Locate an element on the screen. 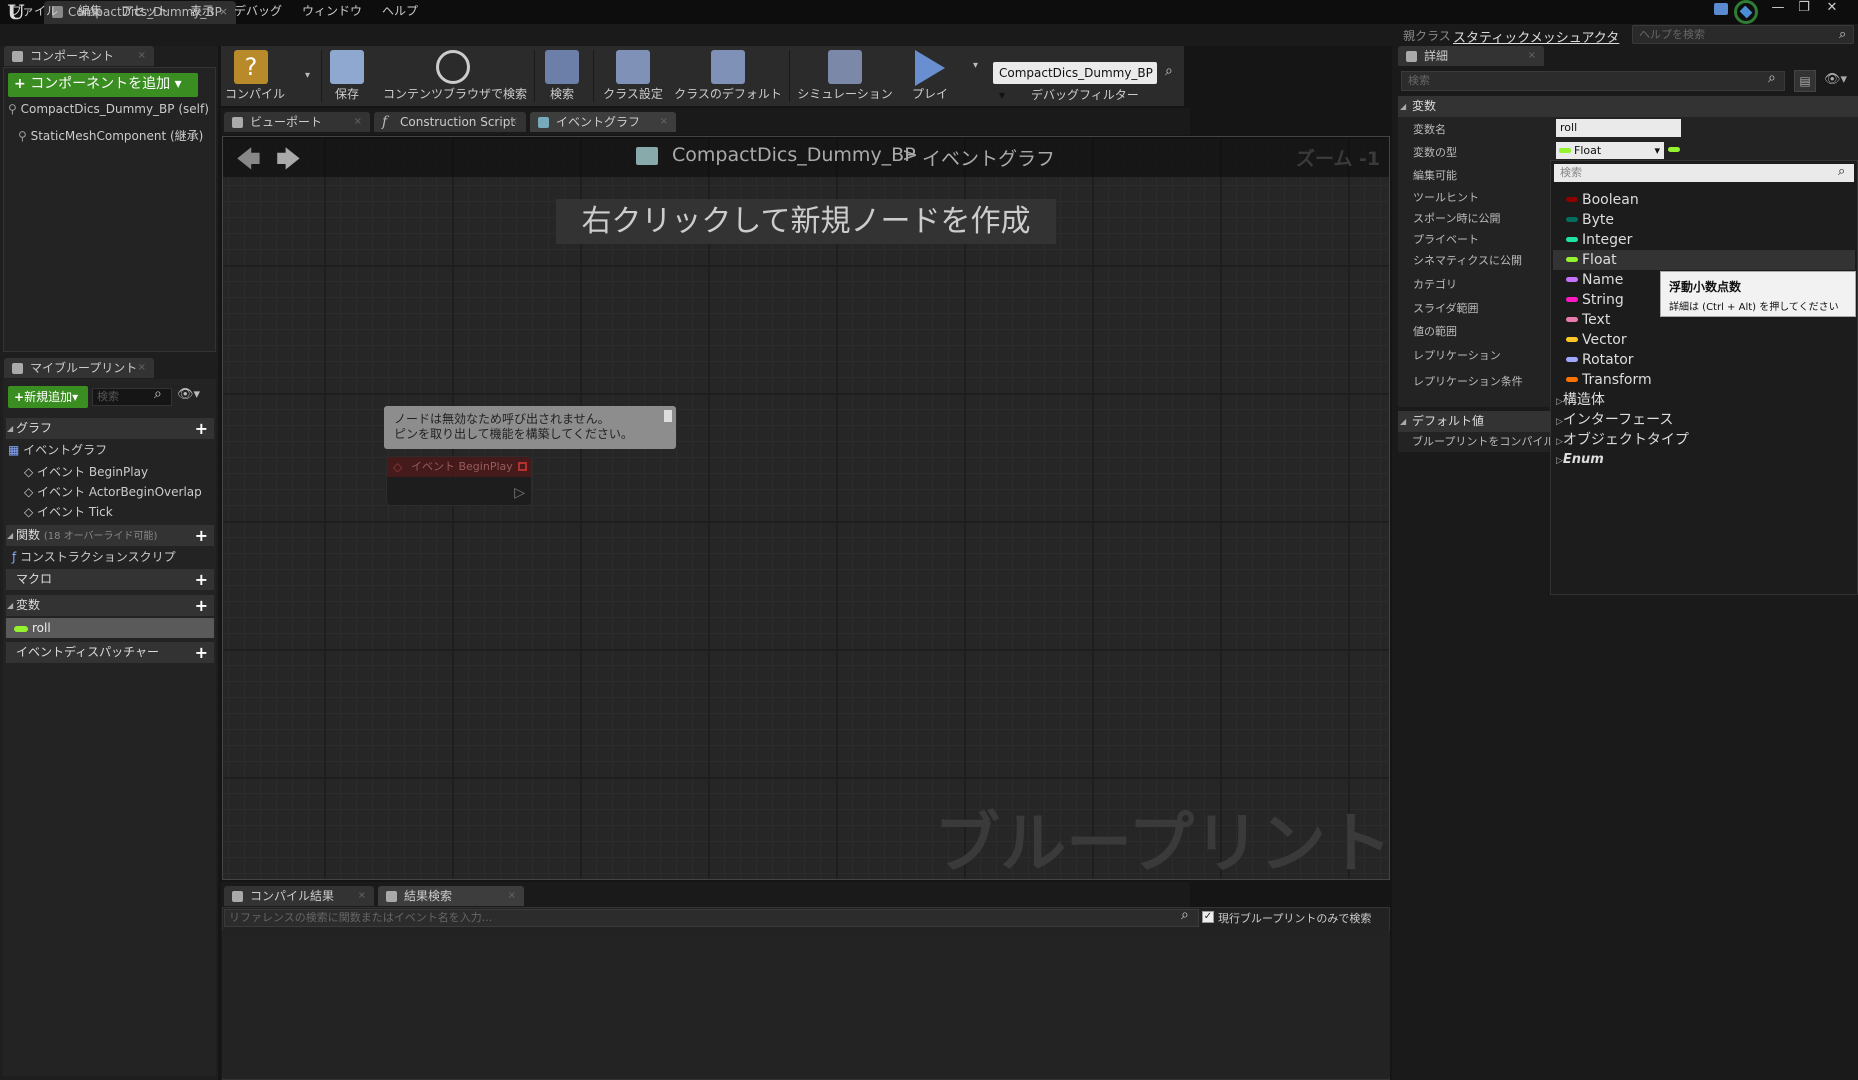 This screenshot has width=1858, height=1080. type-group-interfaces: ▷インターフェース is located at coordinates (1614, 420).